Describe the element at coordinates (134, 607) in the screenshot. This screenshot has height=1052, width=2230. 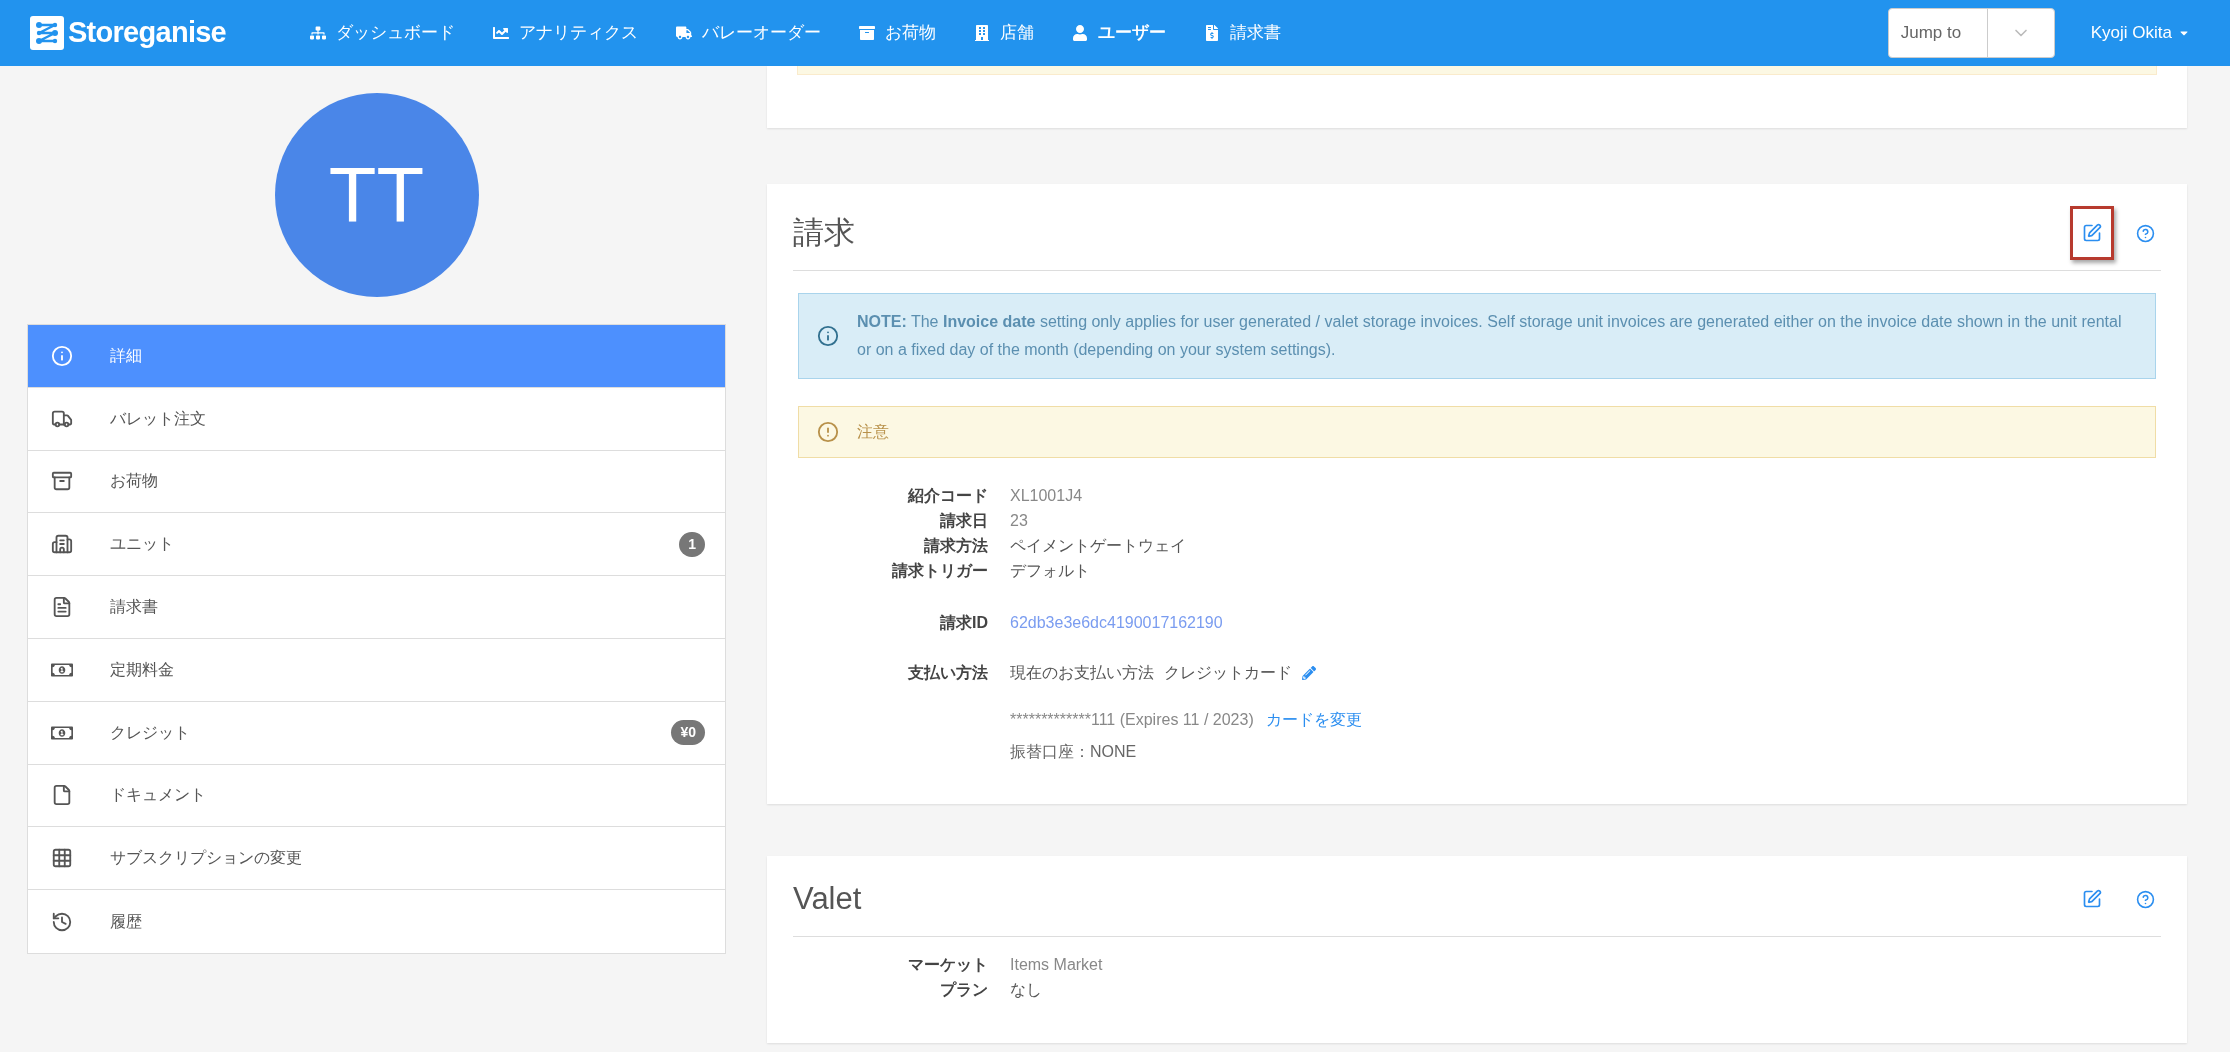
I see `sidebar-label: 請求書` at that location.